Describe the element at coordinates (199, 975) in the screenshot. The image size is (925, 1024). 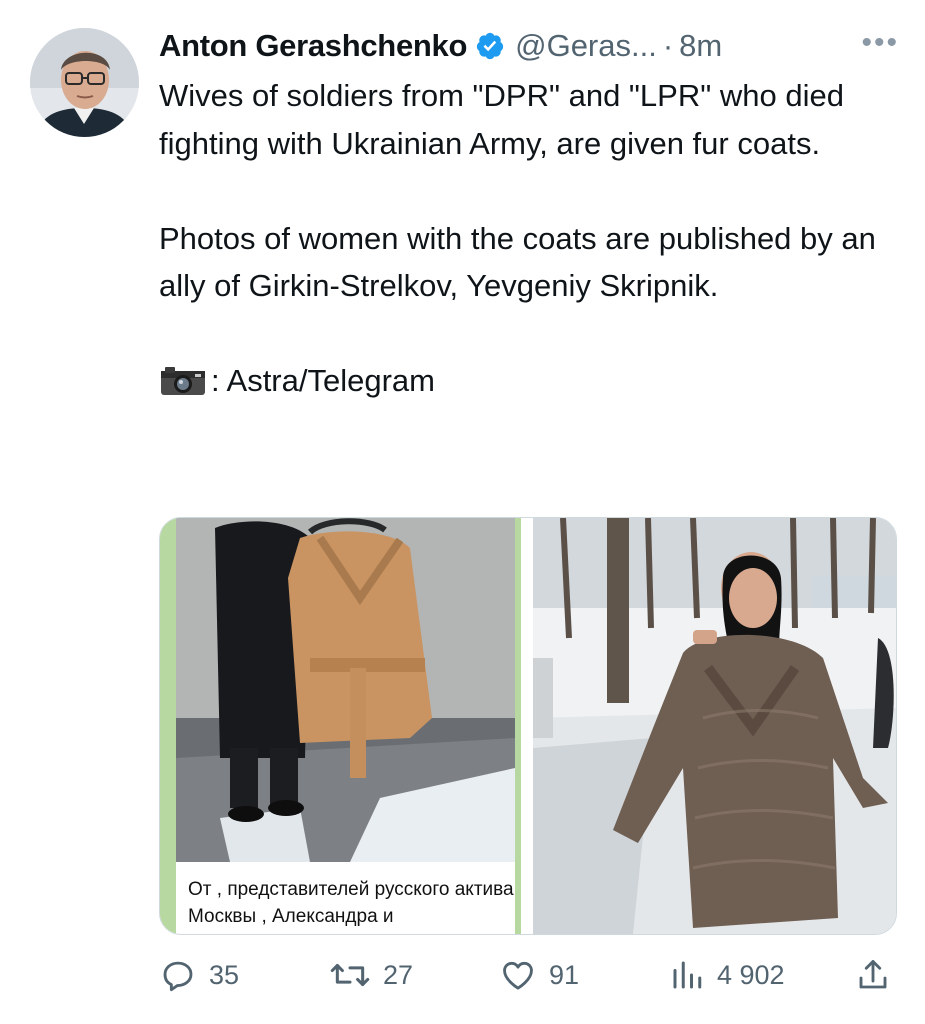
I see `reply-button: 35` at that location.